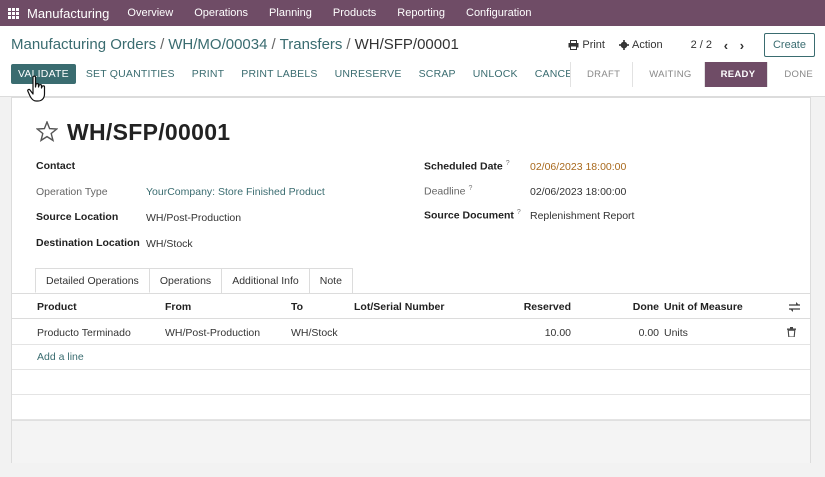 This screenshot has height=477, width=825. I want to click on column-to: To, so click(297, 307).